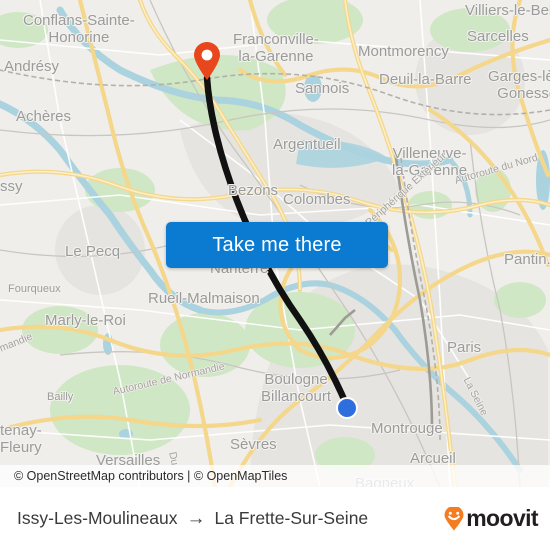 This screenshot has height=550, width=550. I want to click on moovit-wordmark: moovit, so click(502, 518).